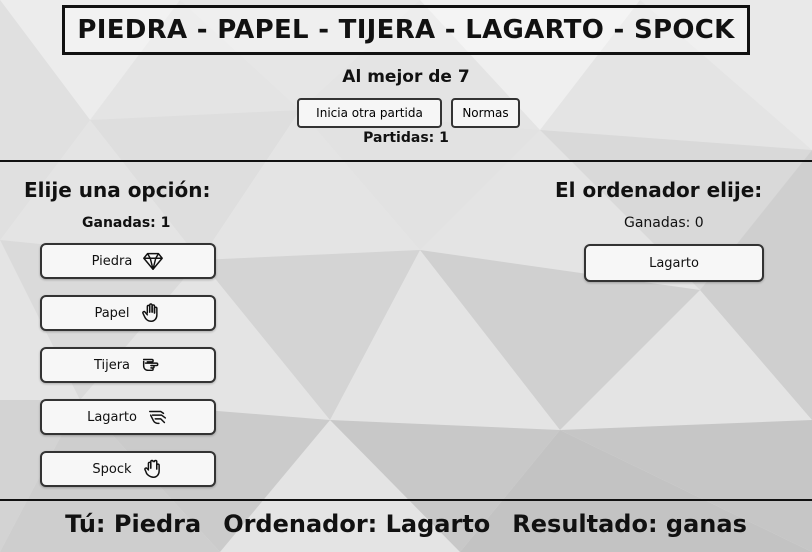 The image size is (812, 552). Describe the element at coordinates (406, 138) in the screenshot. I see `games-count: Partidas: 1` at that location.